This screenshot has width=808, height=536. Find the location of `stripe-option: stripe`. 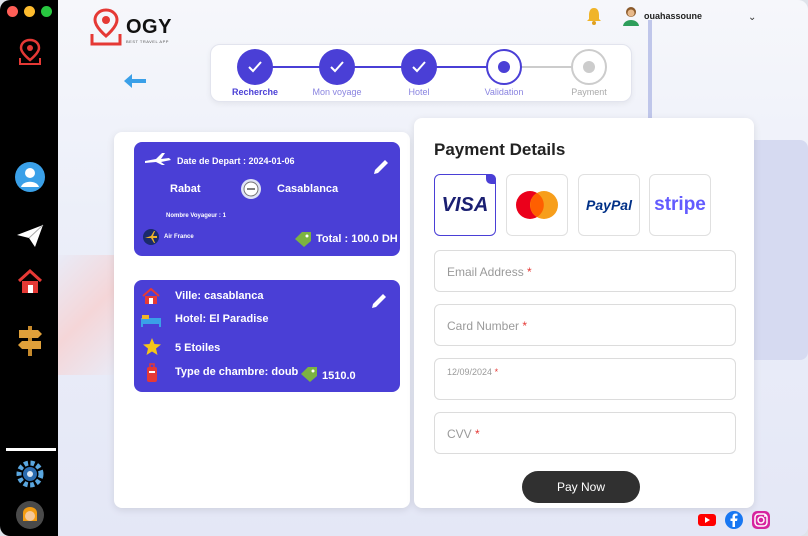

stripe-option: stripe is located at coordinates (680, 205).